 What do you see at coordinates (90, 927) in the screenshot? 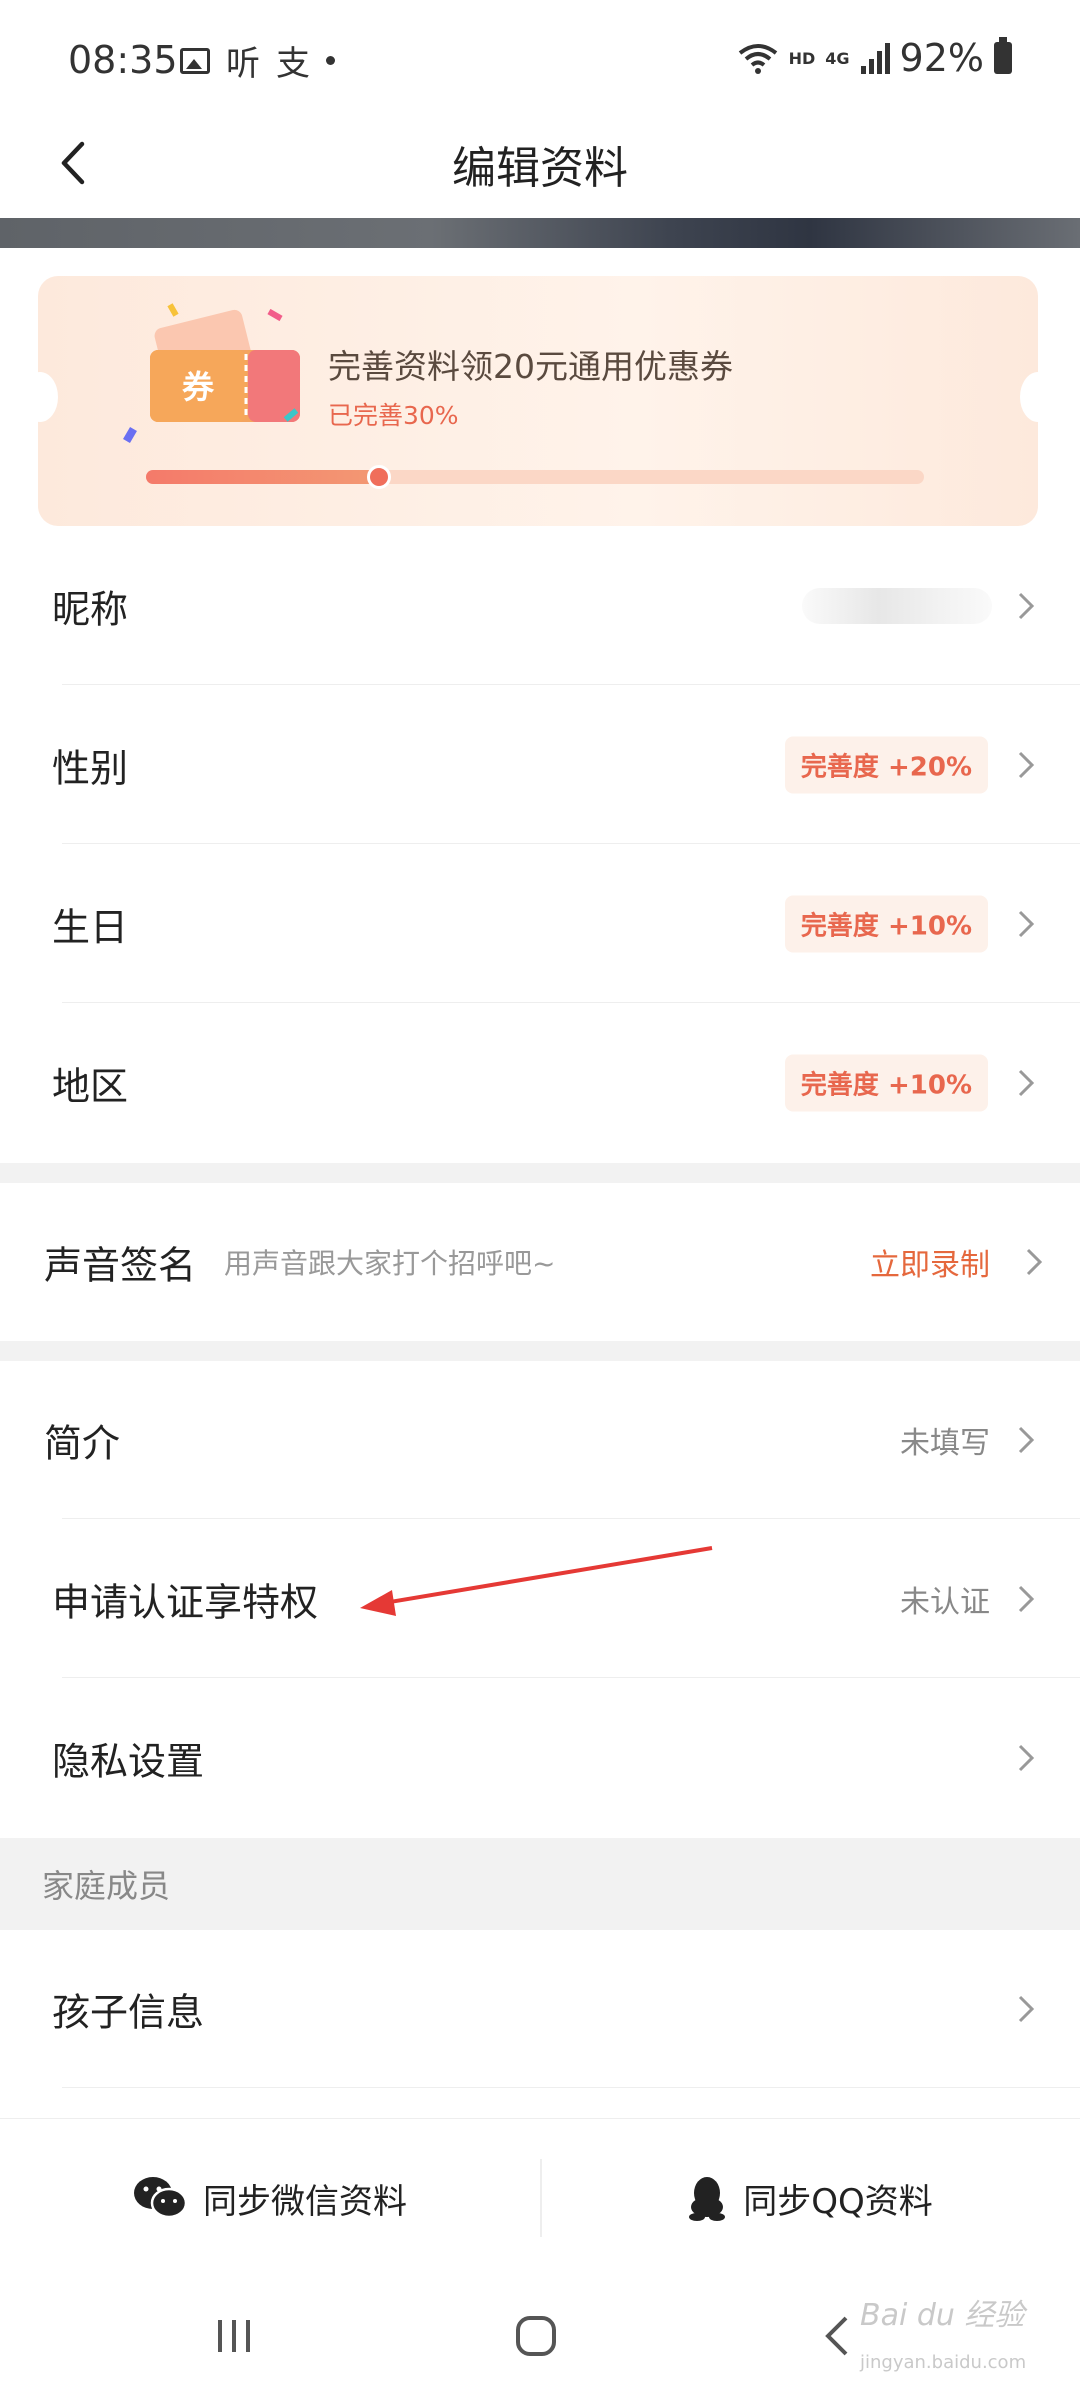
I see `row-label: 生日` at bounding box center [90, 927].